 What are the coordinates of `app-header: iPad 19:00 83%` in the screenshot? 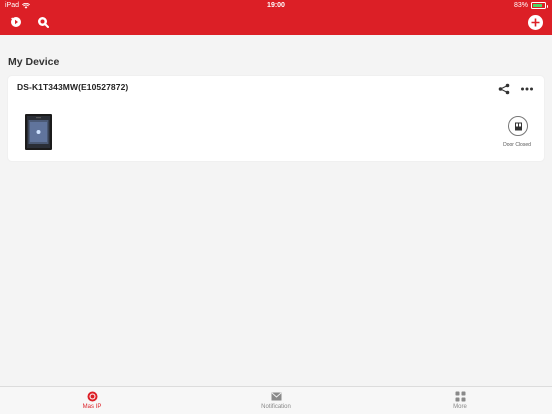 It's located at (276, 17).